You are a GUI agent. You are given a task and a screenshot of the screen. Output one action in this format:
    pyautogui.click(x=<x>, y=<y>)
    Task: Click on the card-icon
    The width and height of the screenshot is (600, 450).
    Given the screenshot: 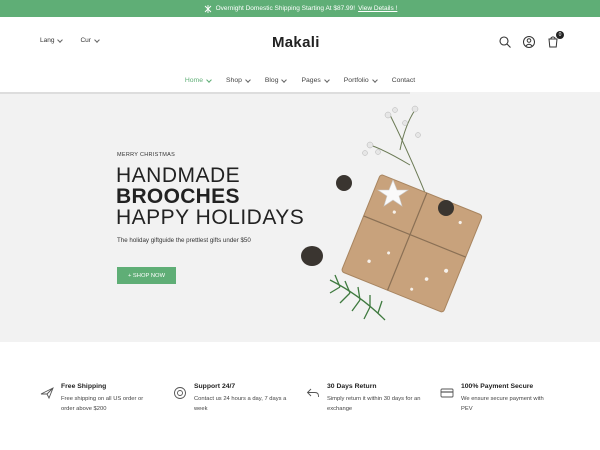 What is the action you would take?
    pyautogui.click(x=447, y=393)
    